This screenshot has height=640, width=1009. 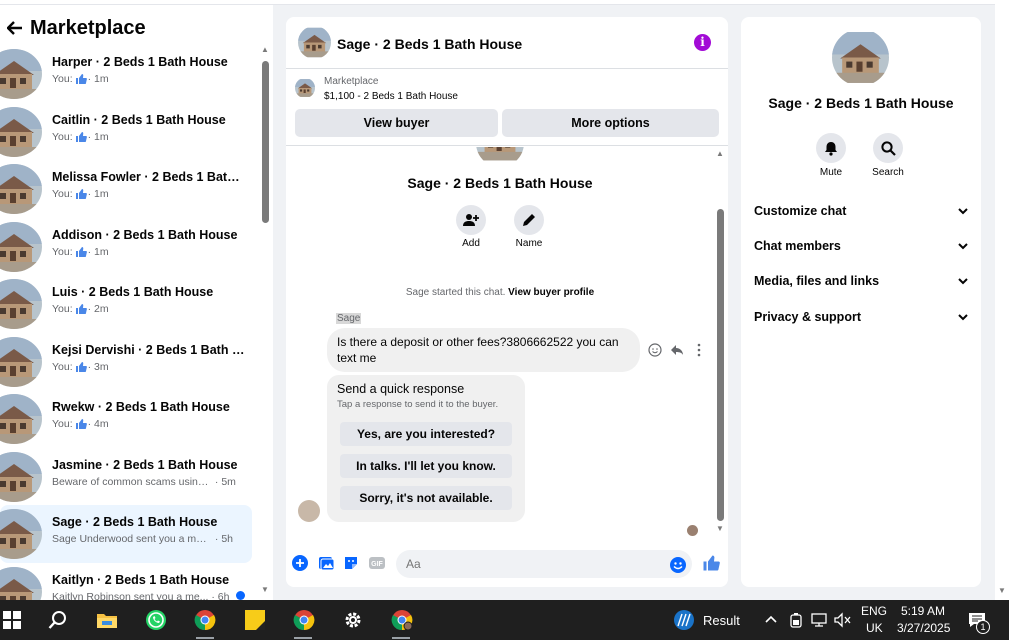 I want to click on pencil-icon, so click(x=529, y=220).